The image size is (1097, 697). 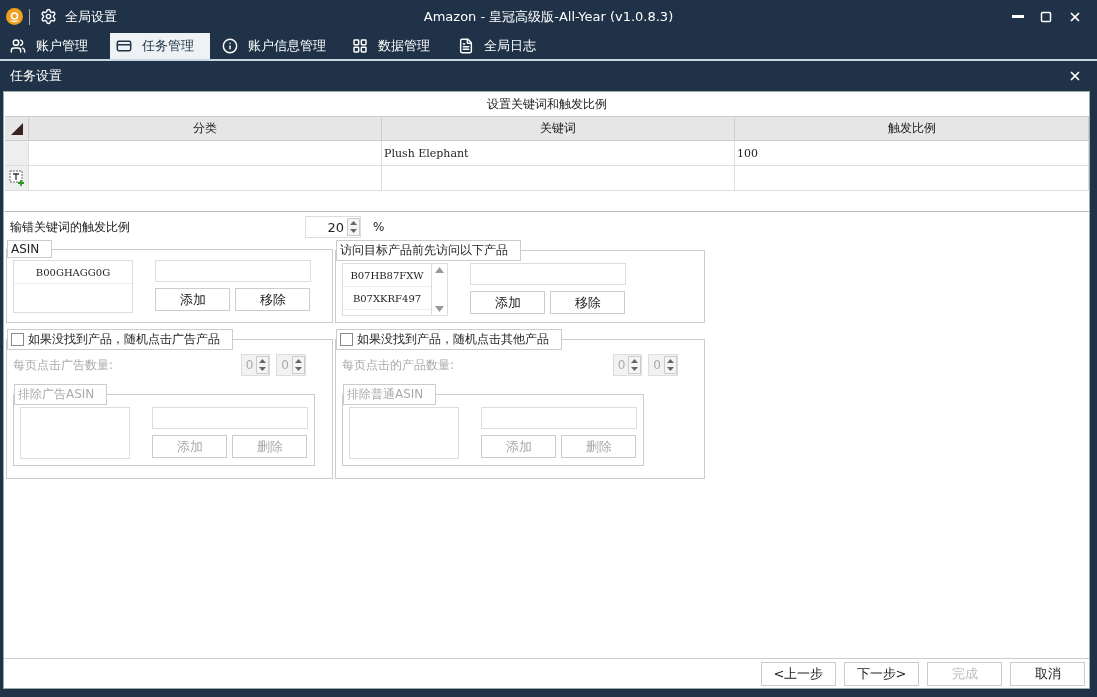 I want to click on grid-icon, so click(x=360, y=46).